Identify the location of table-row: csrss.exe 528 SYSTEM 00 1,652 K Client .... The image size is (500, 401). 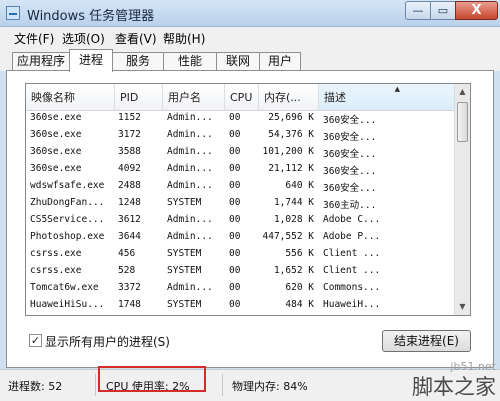
(241, 271).